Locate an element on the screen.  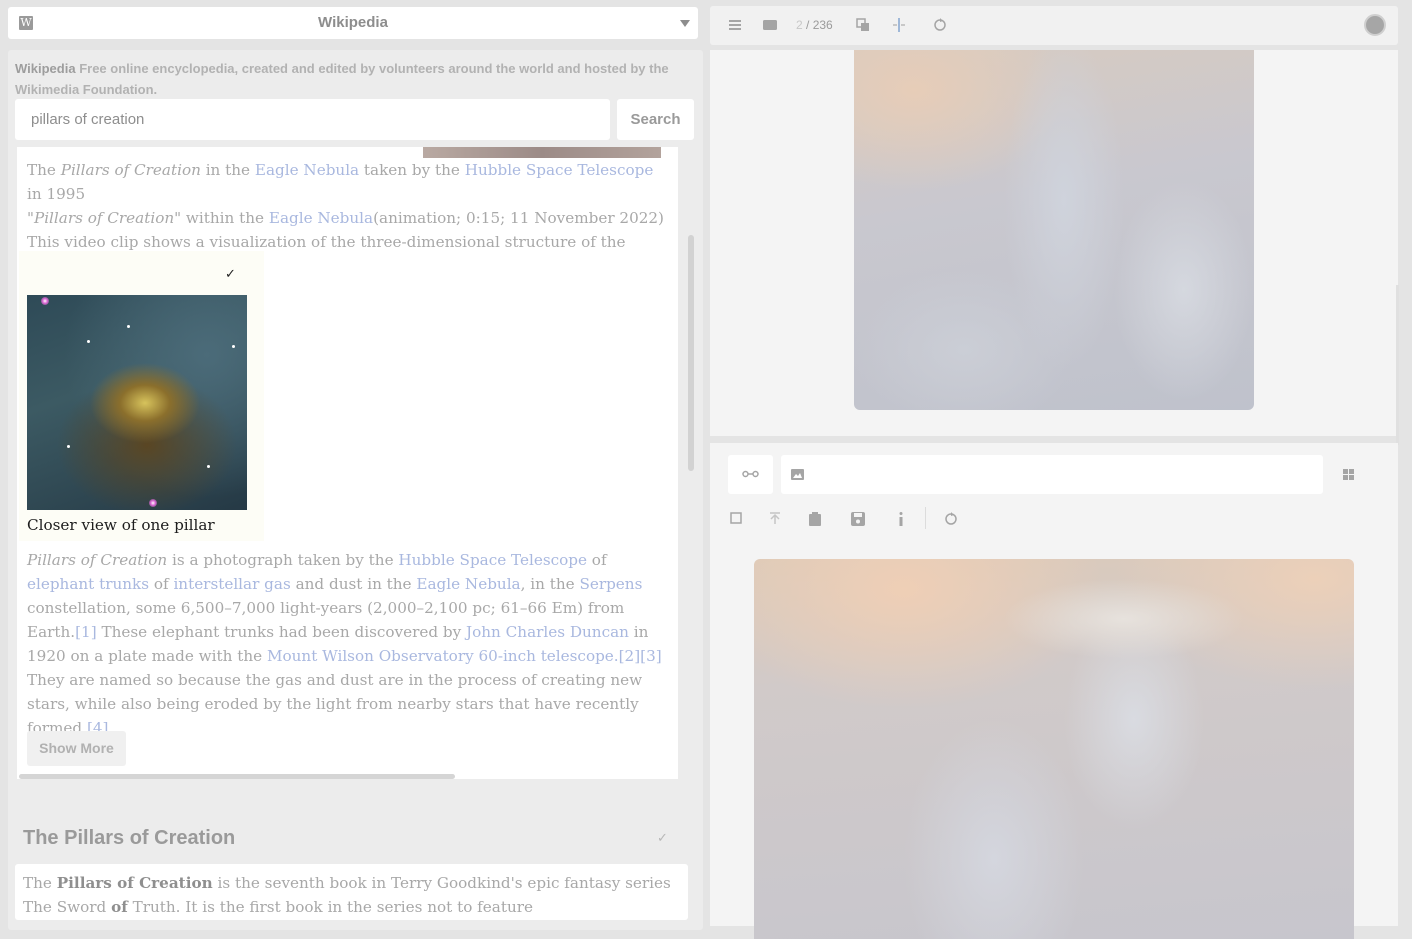
figure: ✓ Closer view of one pillar is located at coordinates (141, 396).